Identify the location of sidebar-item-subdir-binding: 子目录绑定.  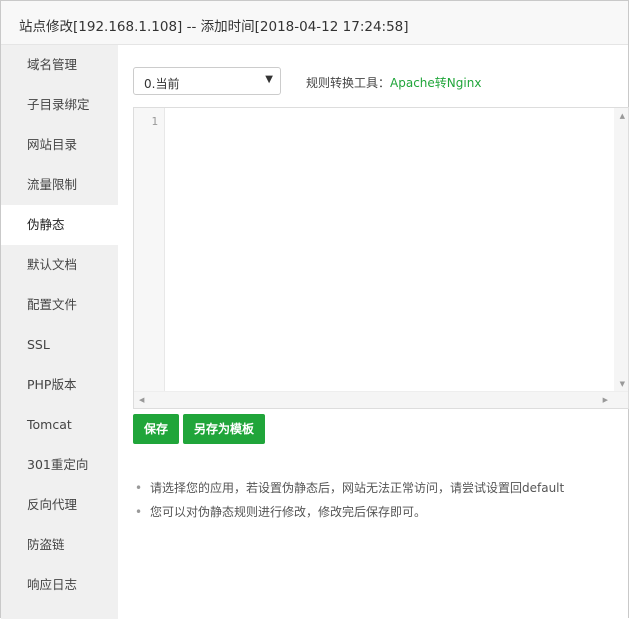
(59, 105).